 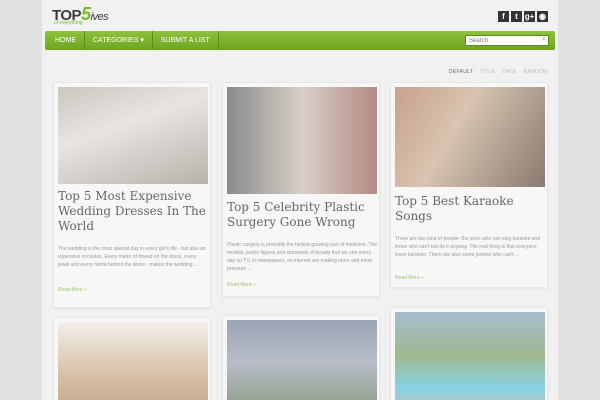 I want to click on social-links: f t g+ ◉, so click(x=523, y=16).